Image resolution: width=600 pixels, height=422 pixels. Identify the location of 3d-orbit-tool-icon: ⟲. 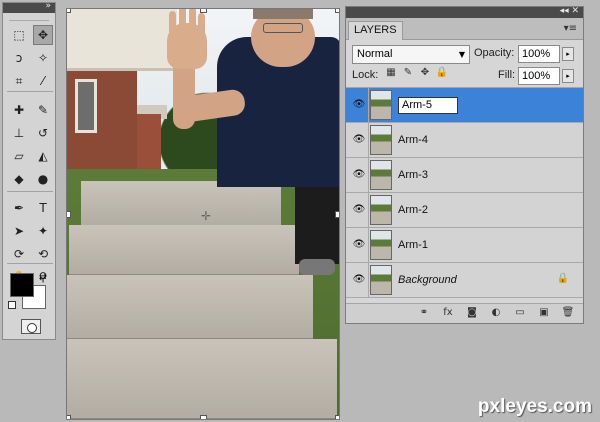
(43, 254).